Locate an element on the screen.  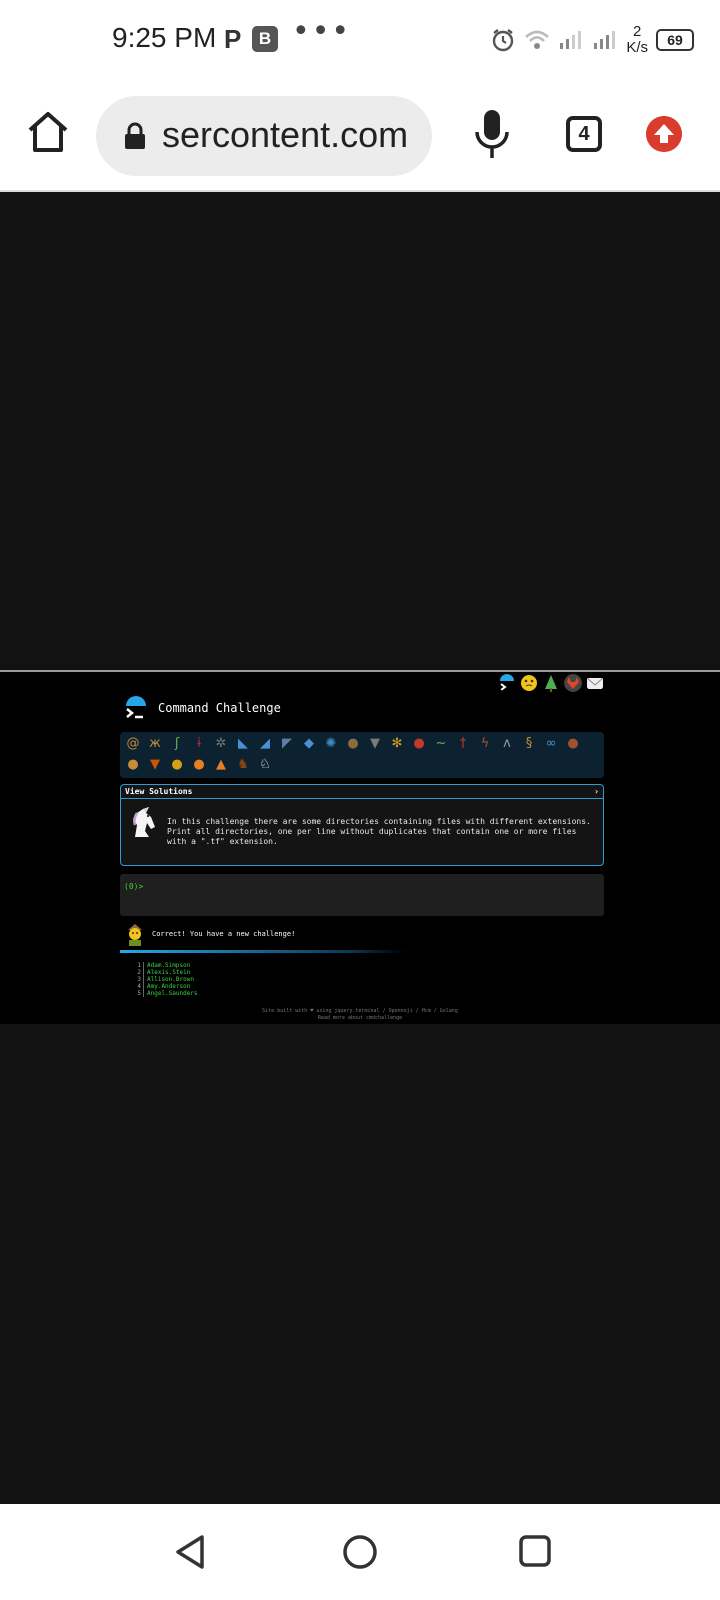
tree-icon is located at coordinates (551, 683).